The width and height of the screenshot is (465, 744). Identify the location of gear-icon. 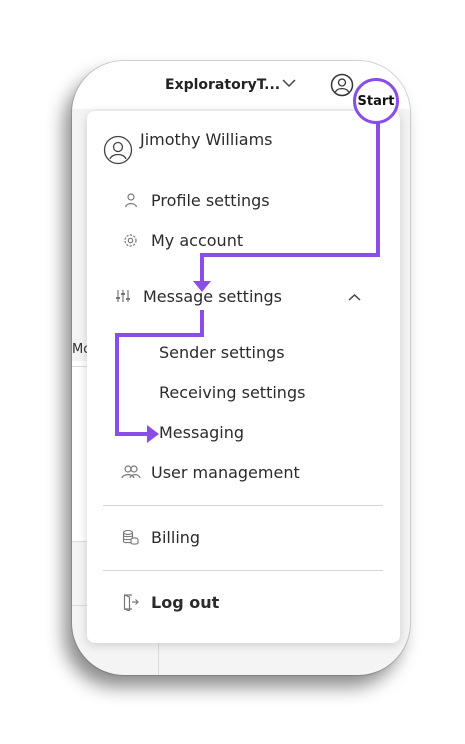
(130, 240).